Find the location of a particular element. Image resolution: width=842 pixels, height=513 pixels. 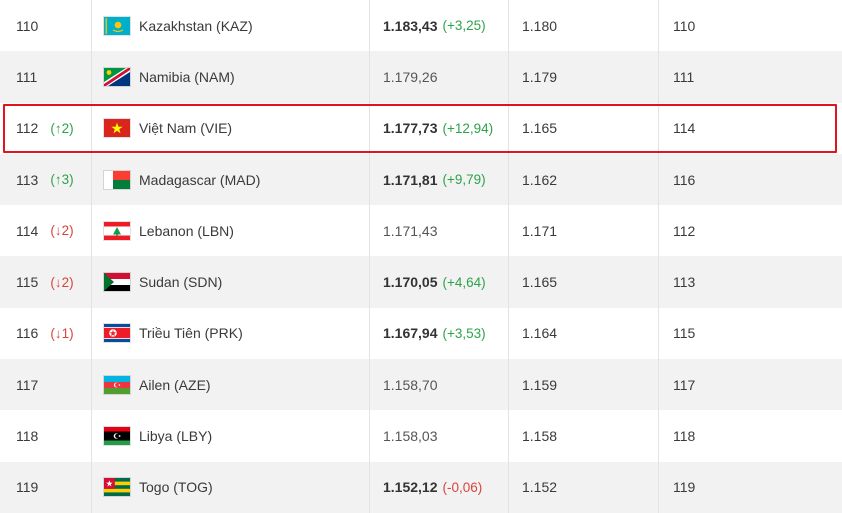

country-name: Togo (TOG) is located at coordinates (176, 487).